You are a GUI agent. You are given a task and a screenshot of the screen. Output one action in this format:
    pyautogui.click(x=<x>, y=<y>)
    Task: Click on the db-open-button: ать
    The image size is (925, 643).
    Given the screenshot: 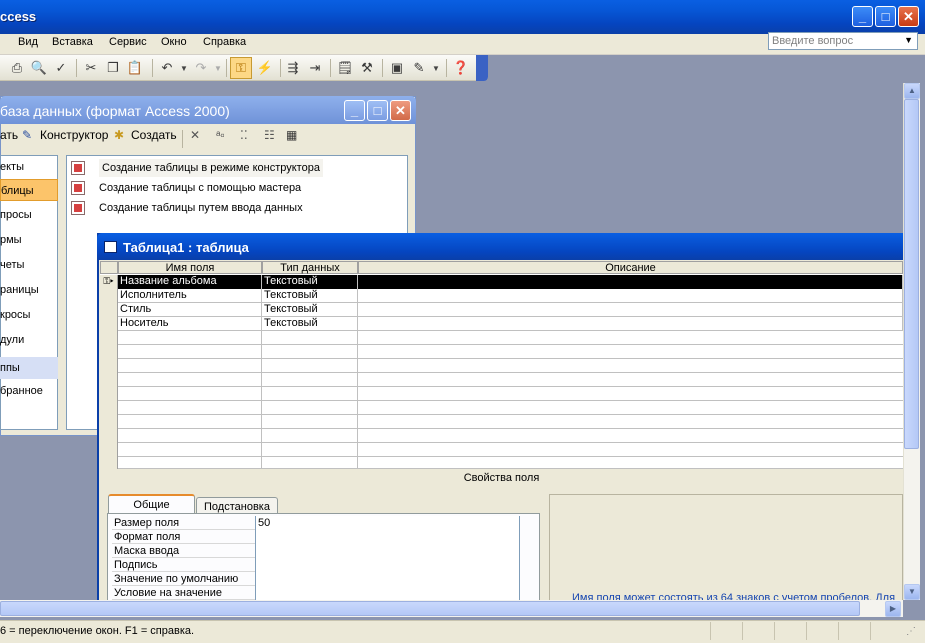 What is the action you would take?
    pyautogui.click(x=9, y=140)
    